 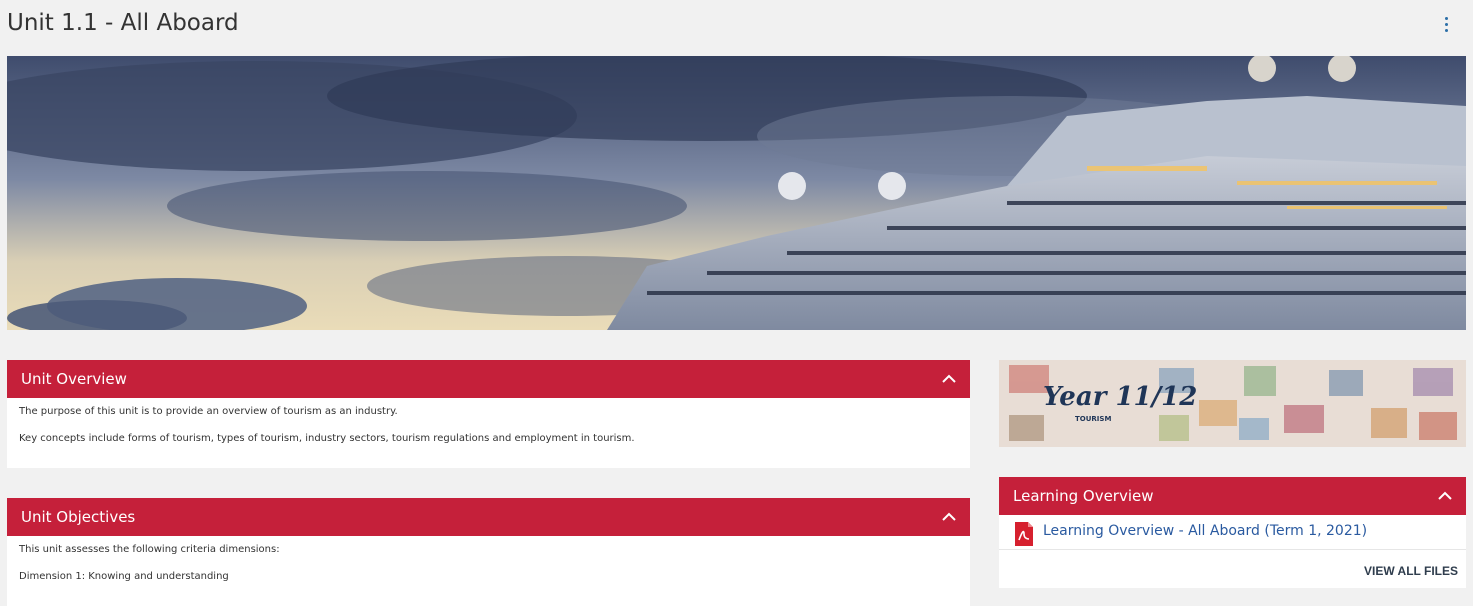 I want to click on unit-objectives-title: Unit Objectives, so click(x=78, y=517).